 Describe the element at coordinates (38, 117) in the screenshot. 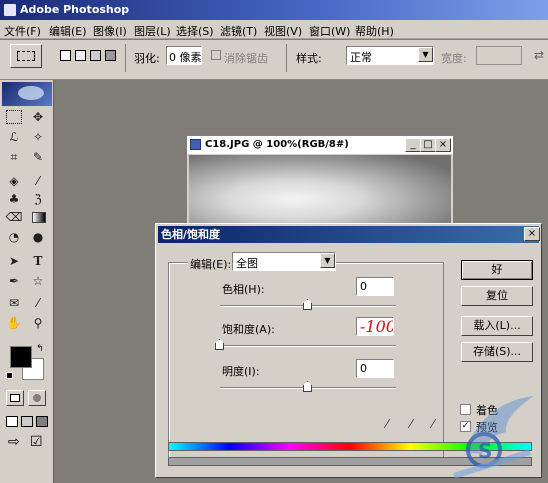

I see `move-tool-icon: ✥` at that location.